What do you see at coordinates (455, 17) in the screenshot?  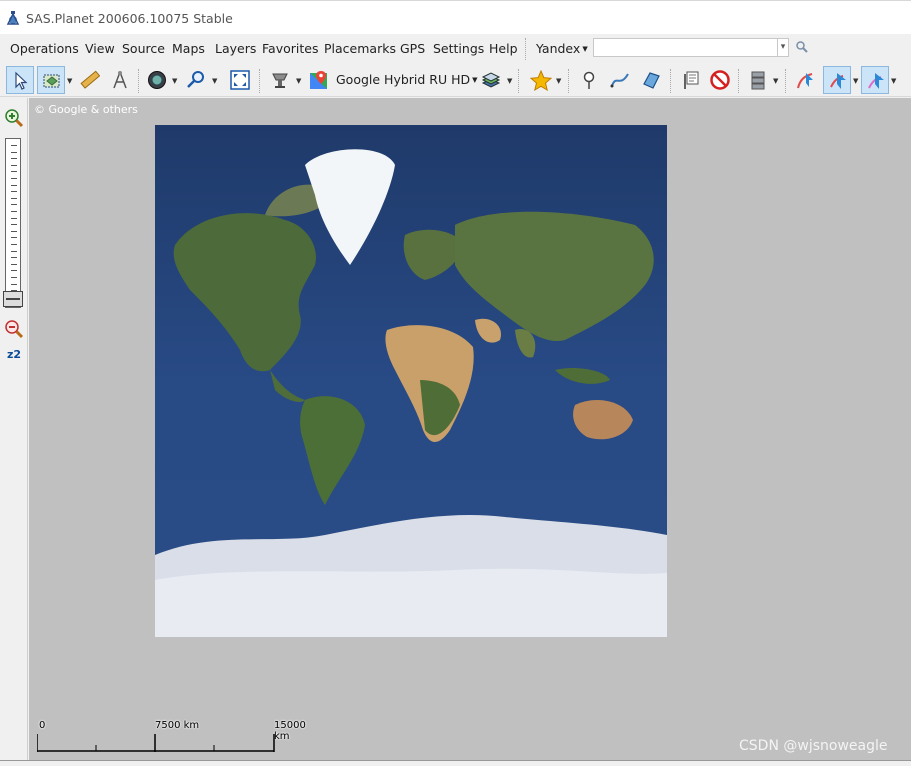 I see `title-bar: SAS.Planet 200606.10075 Stable` at bounding box center [455, 17].